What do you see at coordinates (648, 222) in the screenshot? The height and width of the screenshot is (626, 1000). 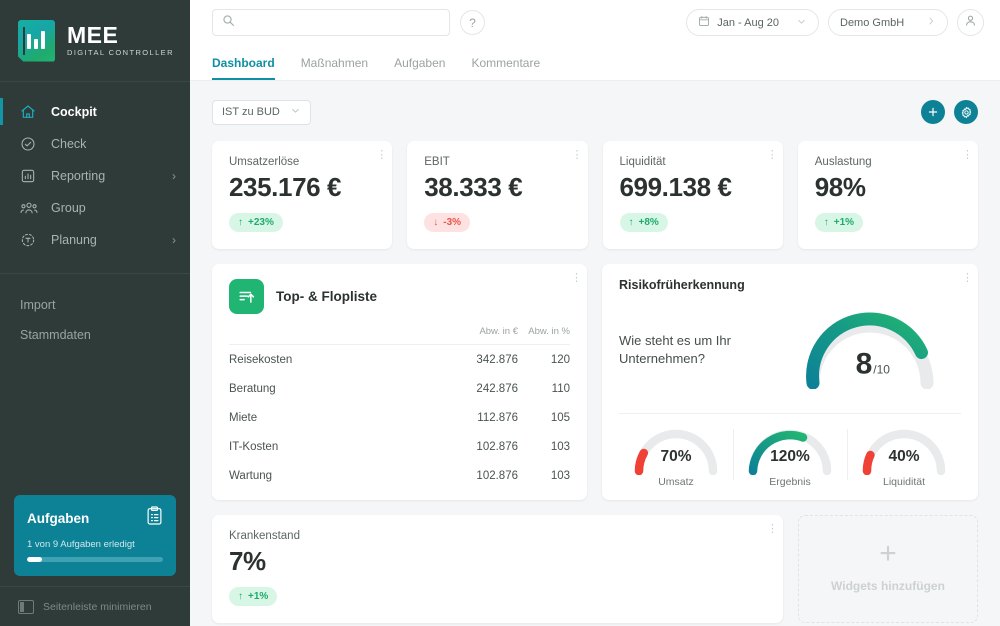 I see `kpi-delta-value: +8%` at bounding box center [648, 222].